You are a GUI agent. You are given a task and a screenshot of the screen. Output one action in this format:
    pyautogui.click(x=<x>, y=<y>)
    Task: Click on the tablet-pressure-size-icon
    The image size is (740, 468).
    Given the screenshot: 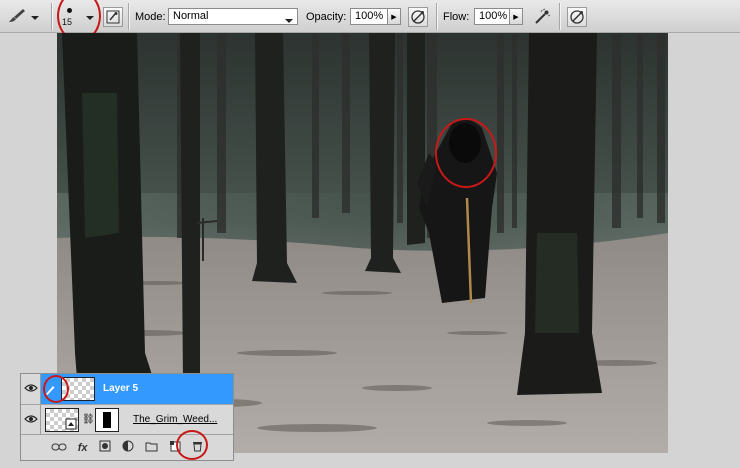 What is the action you would take?
    pyautogui.click(x=577, y=16)
    